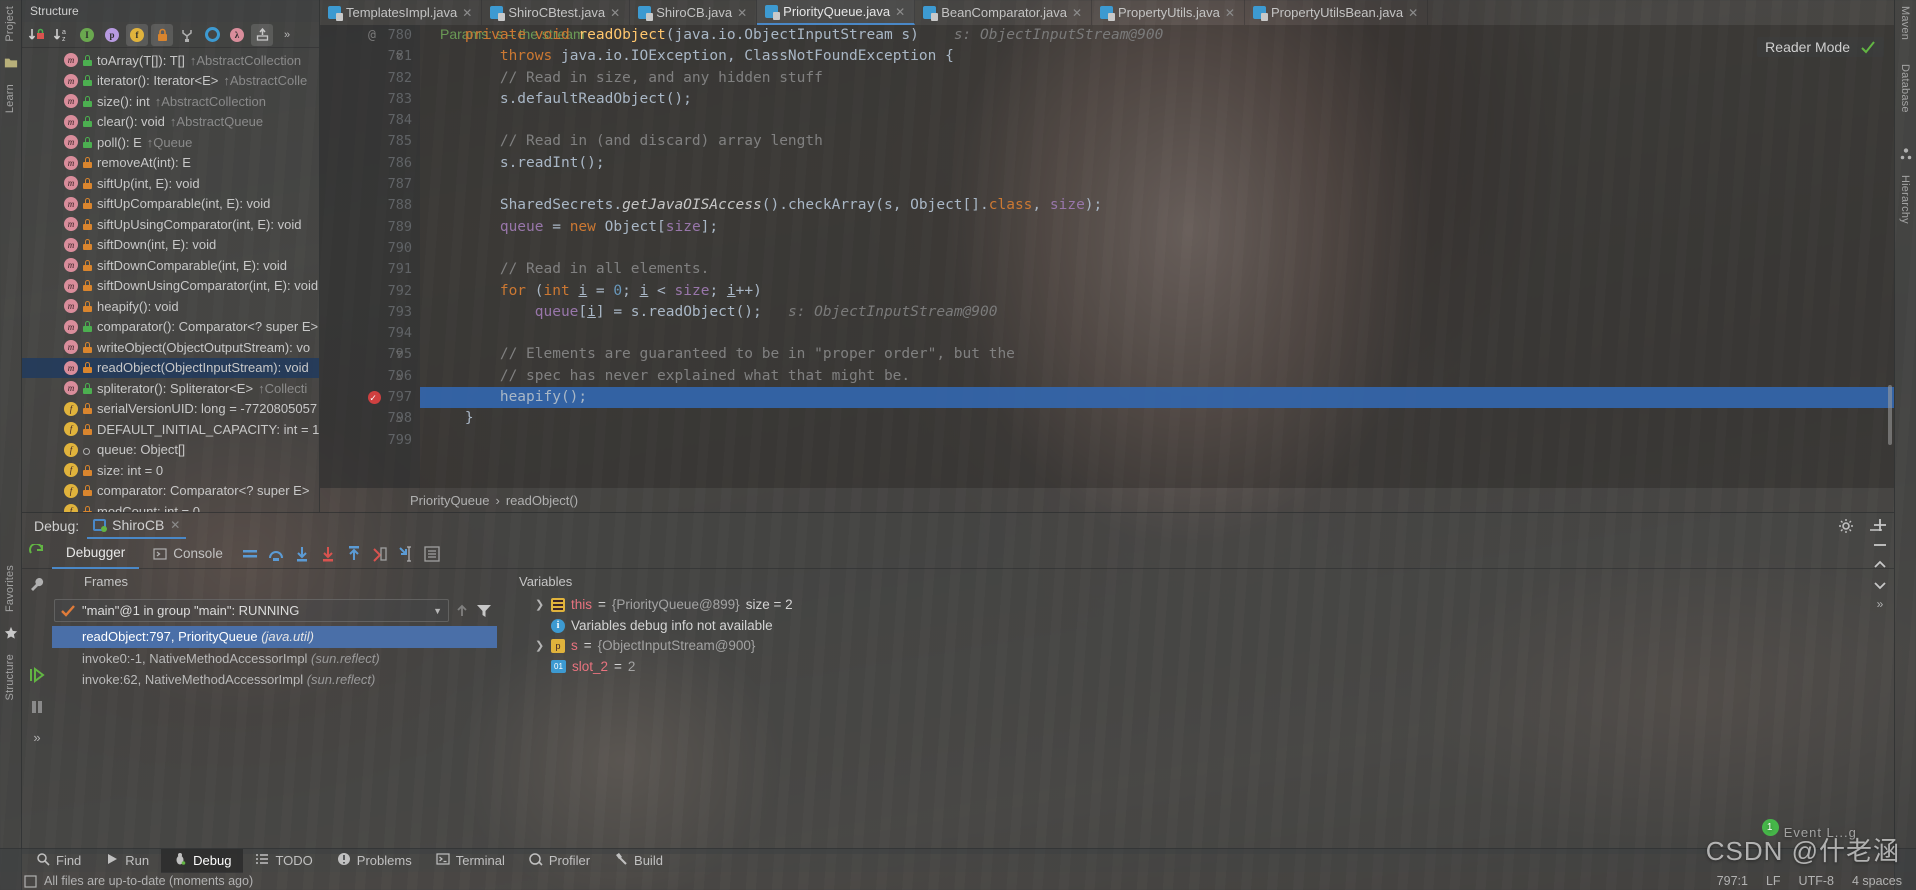 This screenshot has height=890, width=1916. What do you see at coordinates (170, 81) in the screenshot?
I see `structure-item: m iterator(): Iterator<E> ↑AbstractColle` at bounding box center [170, 81].